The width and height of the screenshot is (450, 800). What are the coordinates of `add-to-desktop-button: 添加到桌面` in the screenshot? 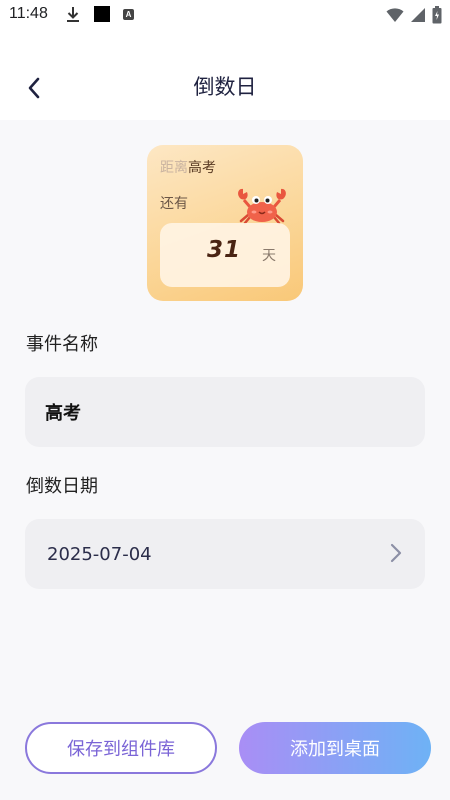 It's located at (335, 748).